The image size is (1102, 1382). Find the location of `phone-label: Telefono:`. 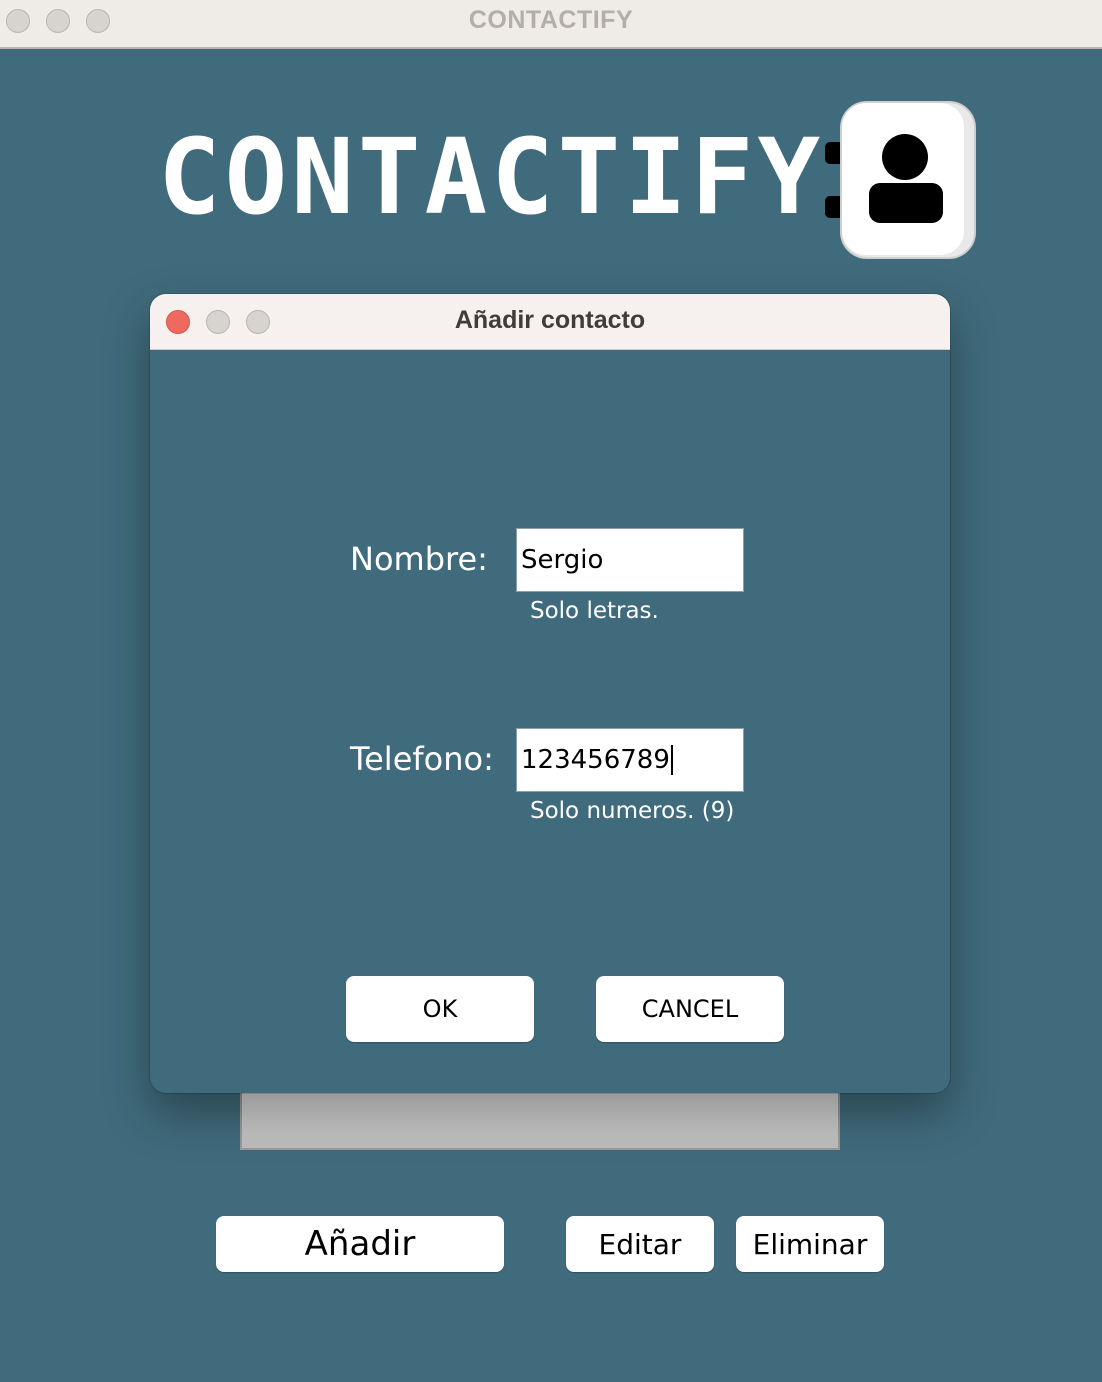

phone-label: Telefono: is located at coordinates (422, 759).